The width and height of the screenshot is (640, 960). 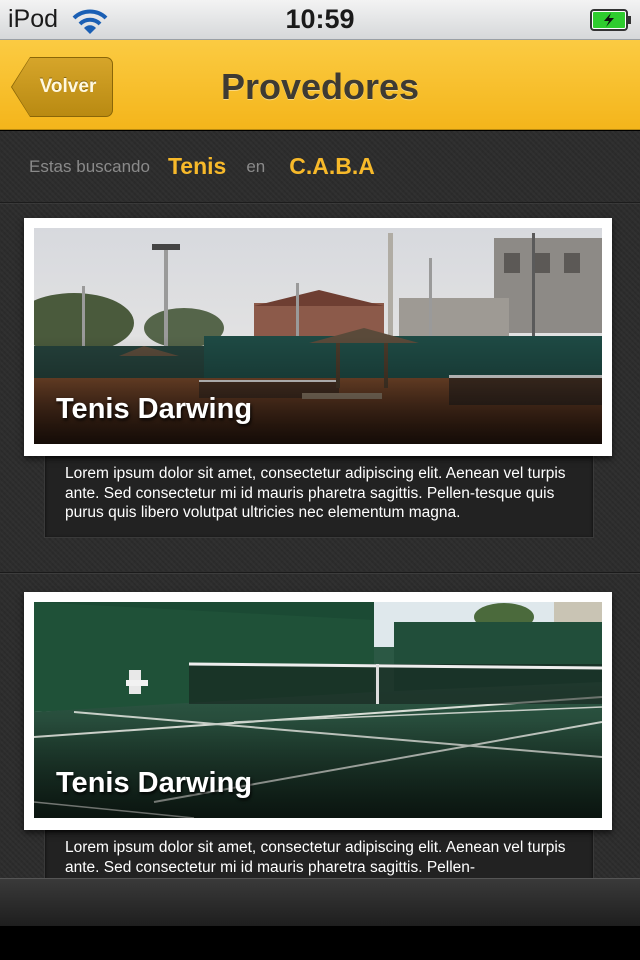 What do you see at coordinates (610, 20) in the screenshot?
I see `battery-icon` at bounding box center [610, 20].